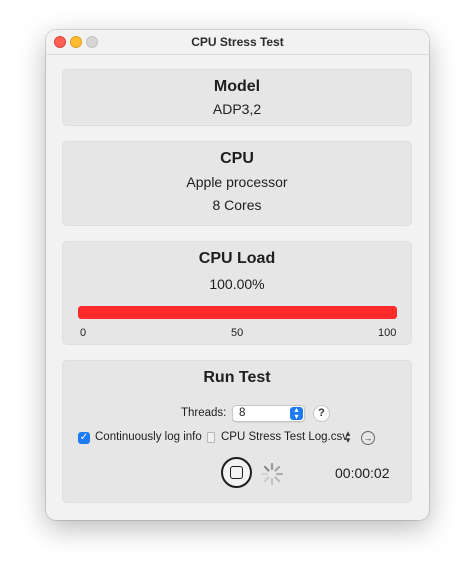 The height and width of the screenshot is (580, 474). I want to click on threads-value: 8, so click(242, 413).